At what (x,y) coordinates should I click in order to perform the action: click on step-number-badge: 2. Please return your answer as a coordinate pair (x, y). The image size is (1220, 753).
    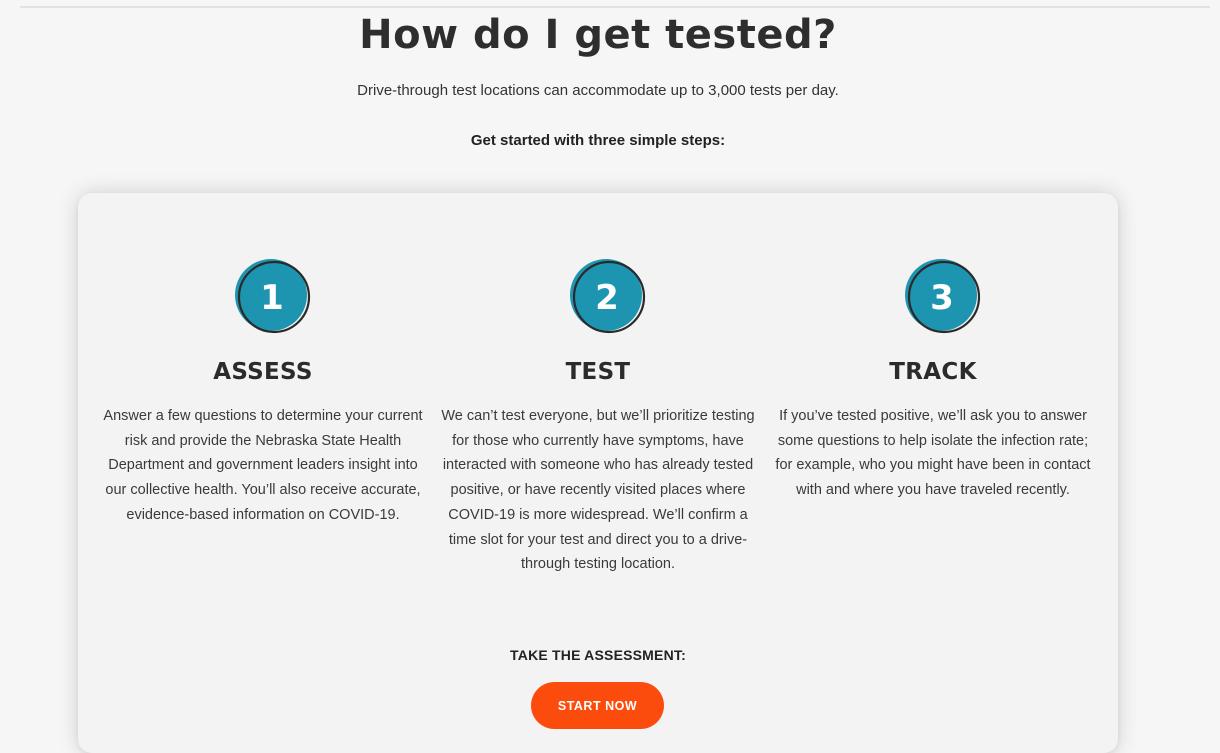
    Looking at the image, I should click on (607, 296).